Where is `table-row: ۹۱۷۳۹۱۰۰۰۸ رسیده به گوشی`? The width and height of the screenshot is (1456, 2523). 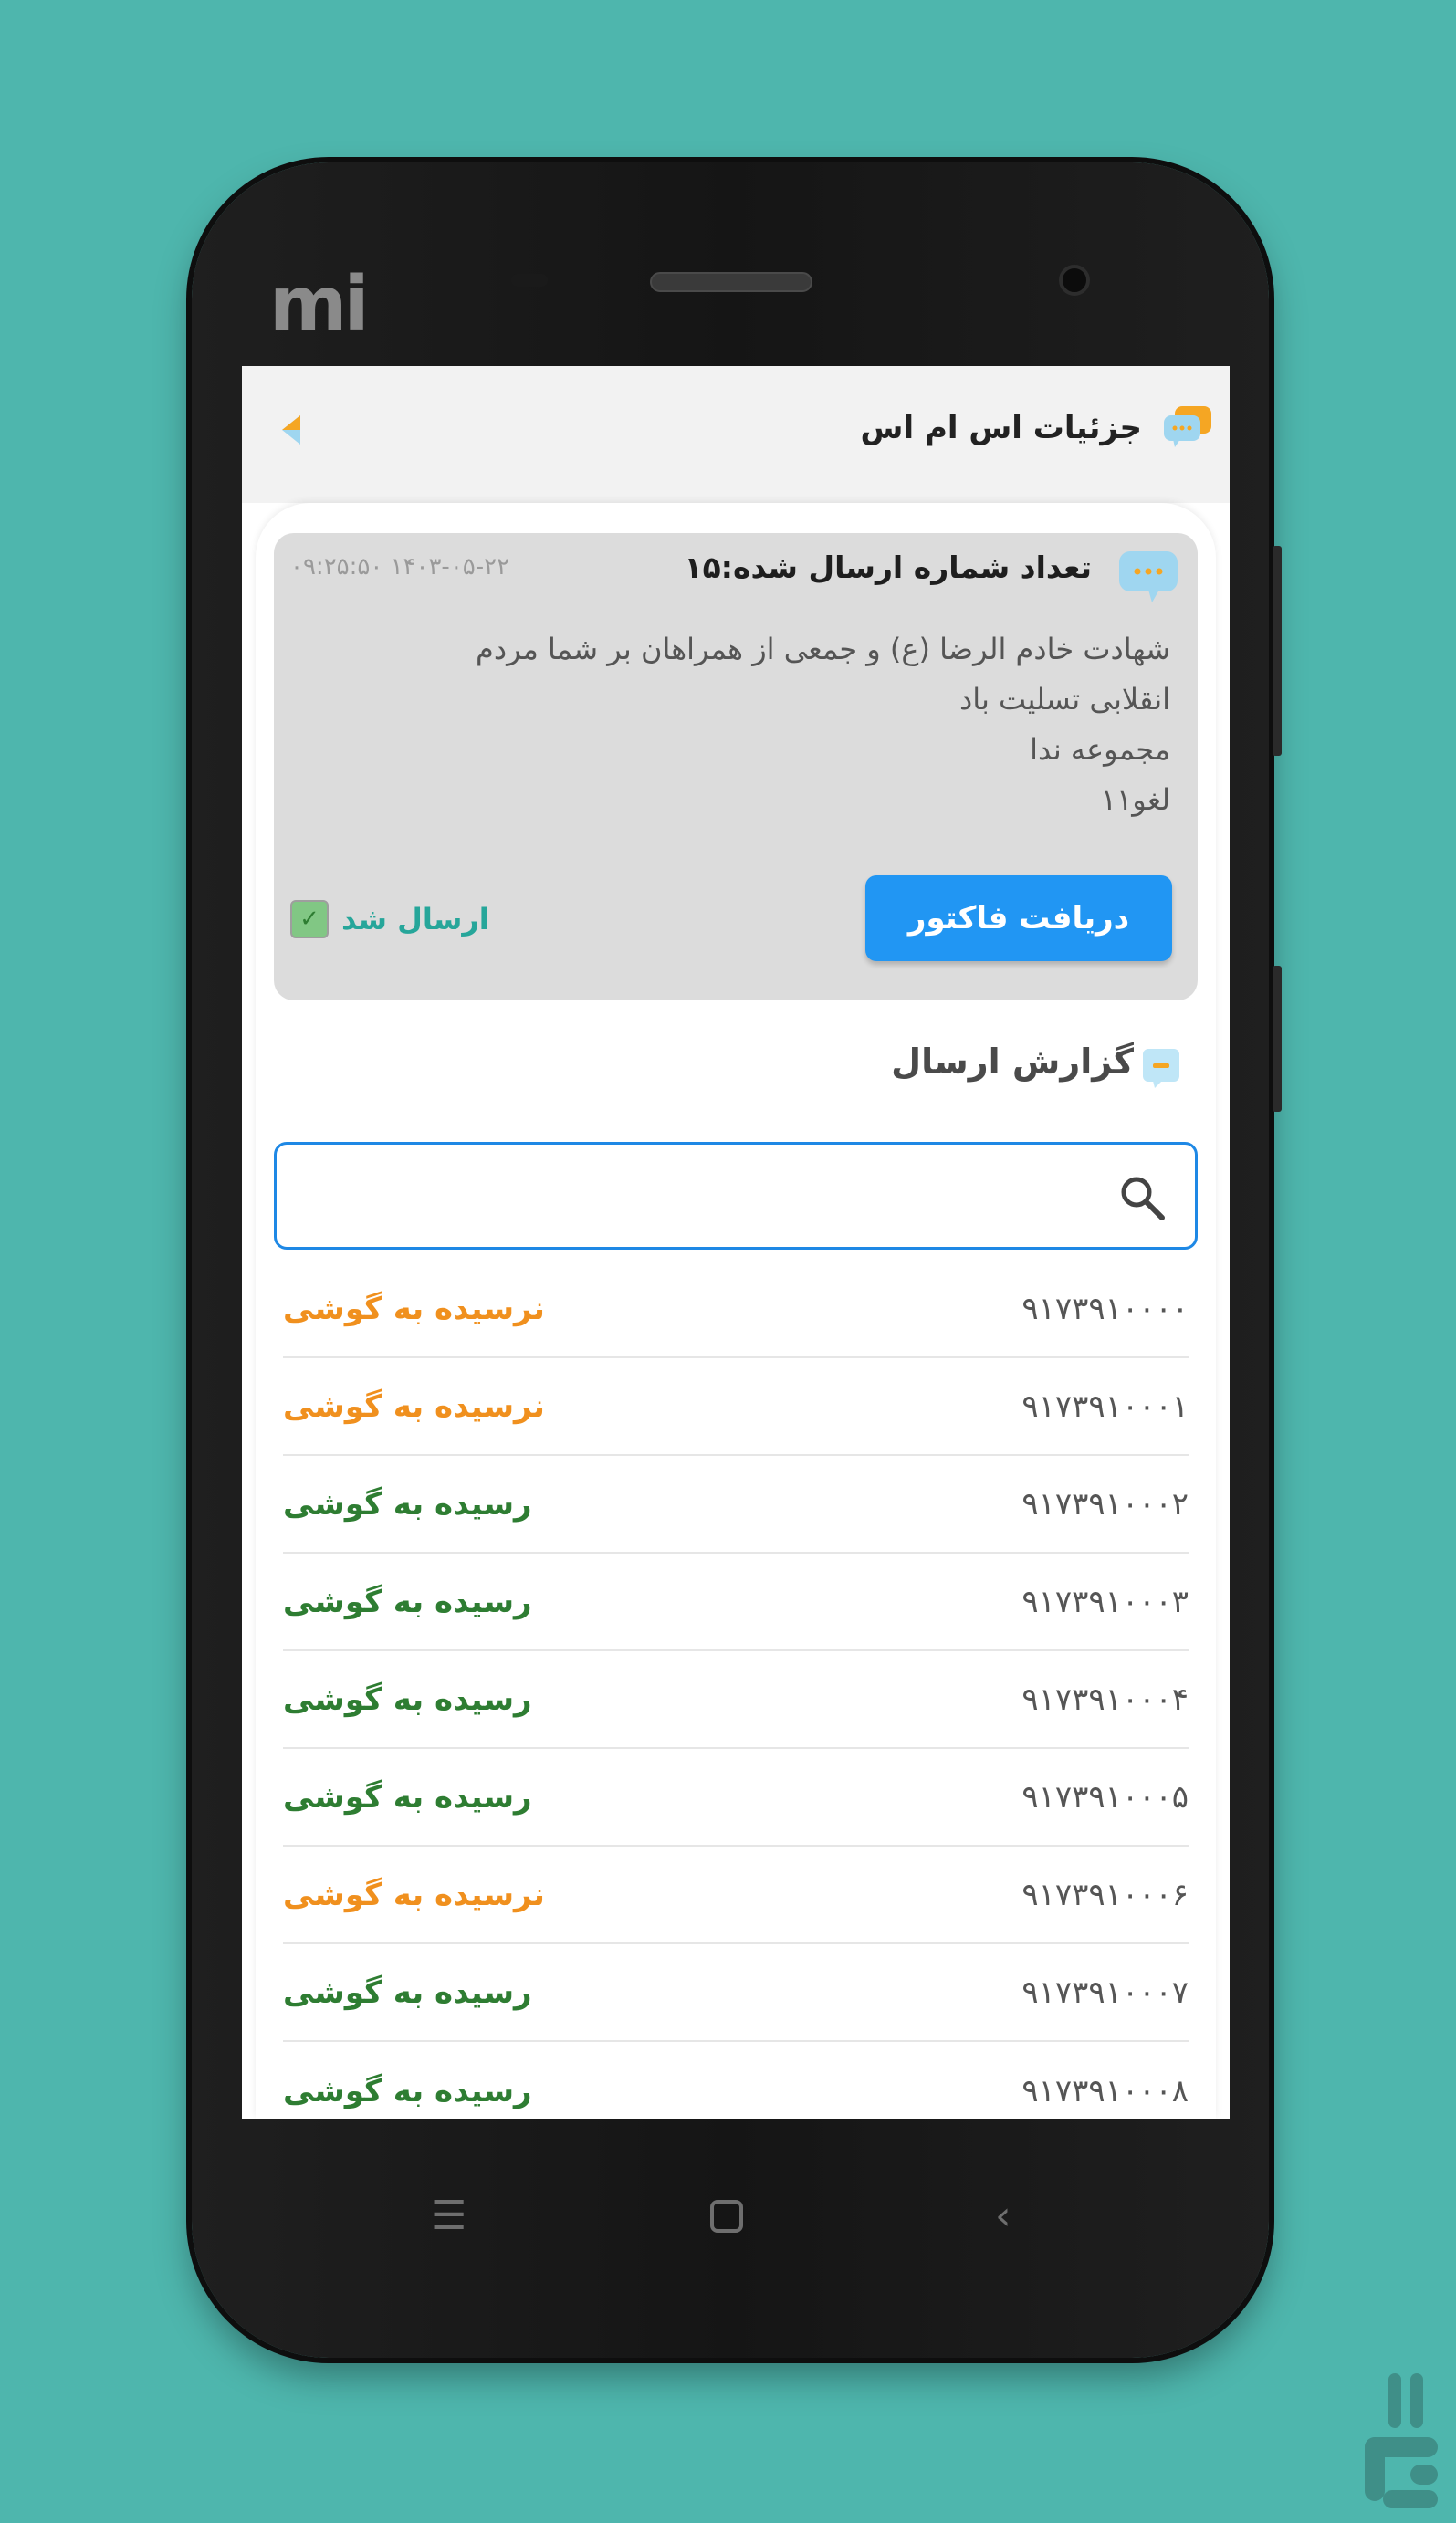 table-row: ۹۱۷۳۹۱۰۰۰۸ رسیده به گوشی is located at coordinates (736, 2080).